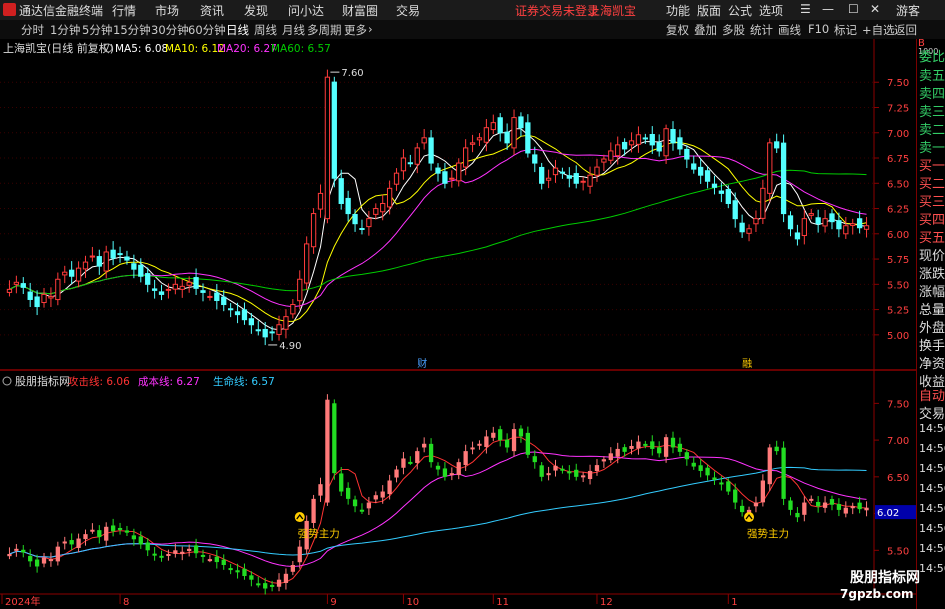  What do you see at coordinates (828, 9) in the screenshot?
I see `minimize-icon: —` at bounding box center [828, 9].